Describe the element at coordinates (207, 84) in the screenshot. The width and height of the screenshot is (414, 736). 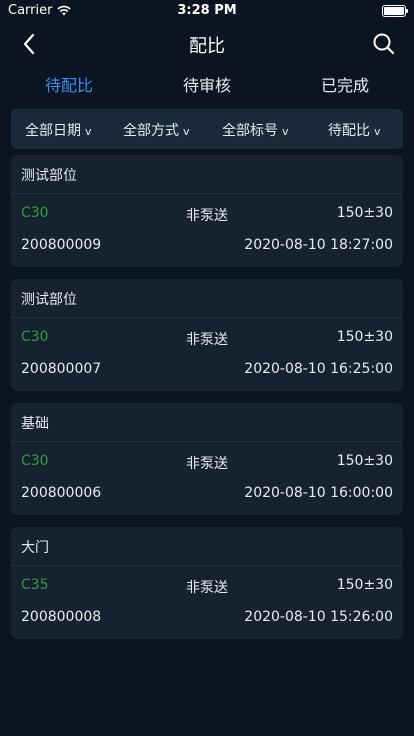
I see `tab-pending-review: 待审核` at that location.